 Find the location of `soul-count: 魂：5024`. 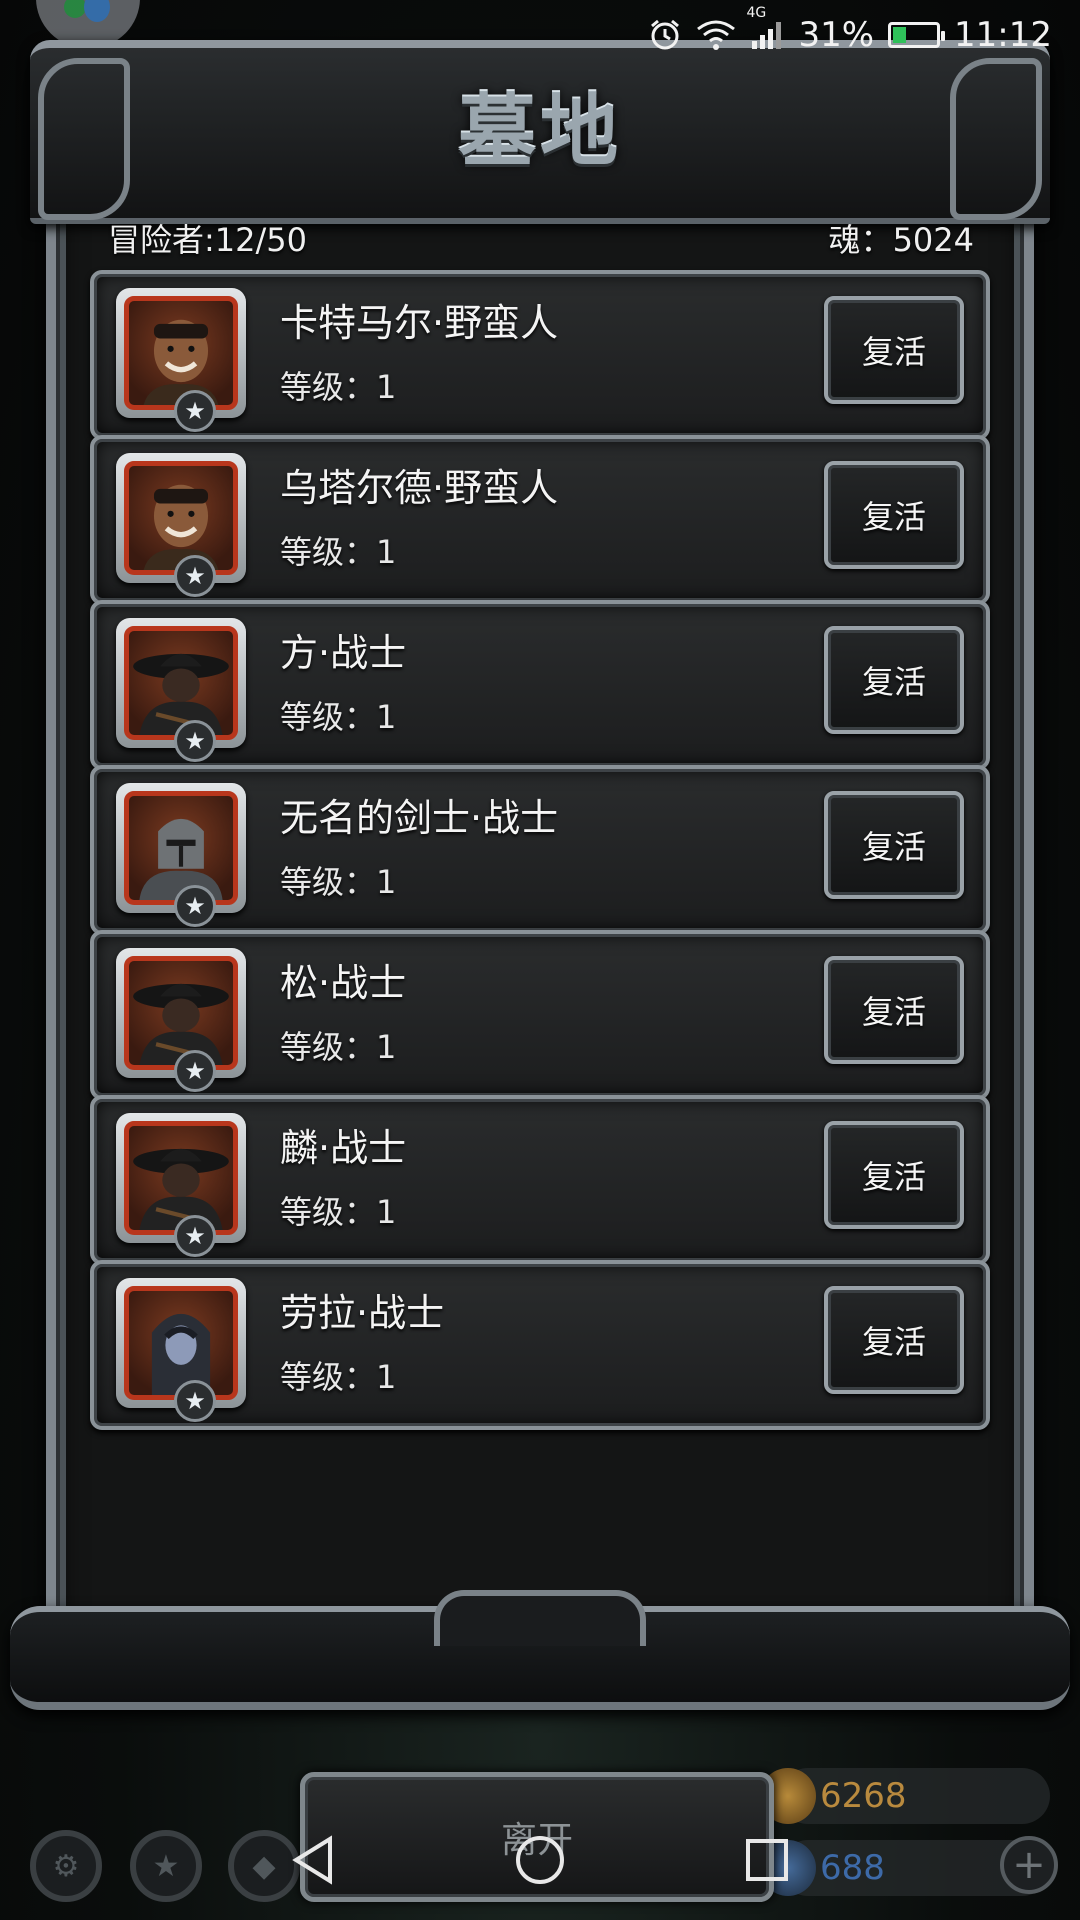

soul-count: 魂：5024 is located at coordinates (901, 238).